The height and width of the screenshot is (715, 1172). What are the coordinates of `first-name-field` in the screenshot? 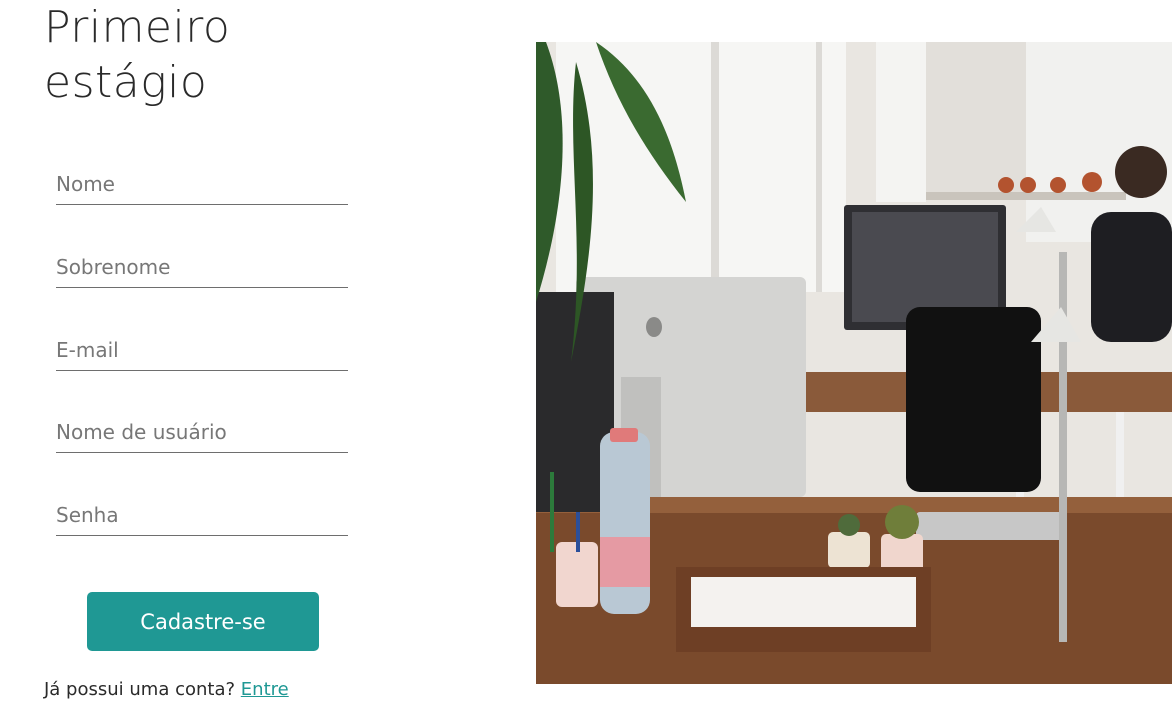 It's located at (202, 184).